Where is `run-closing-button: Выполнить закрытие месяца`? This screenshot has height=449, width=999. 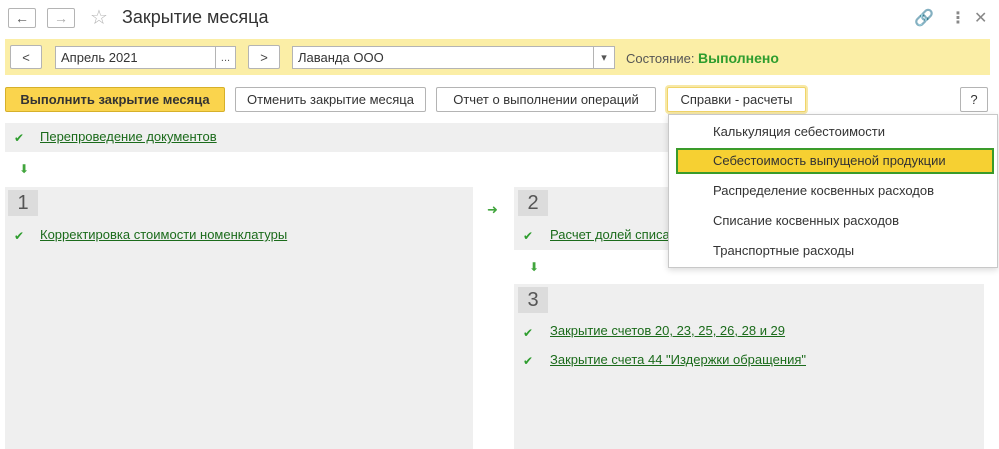 run-closing-button: Выполнить закрытие месяца is located at coordinates (115, 99).